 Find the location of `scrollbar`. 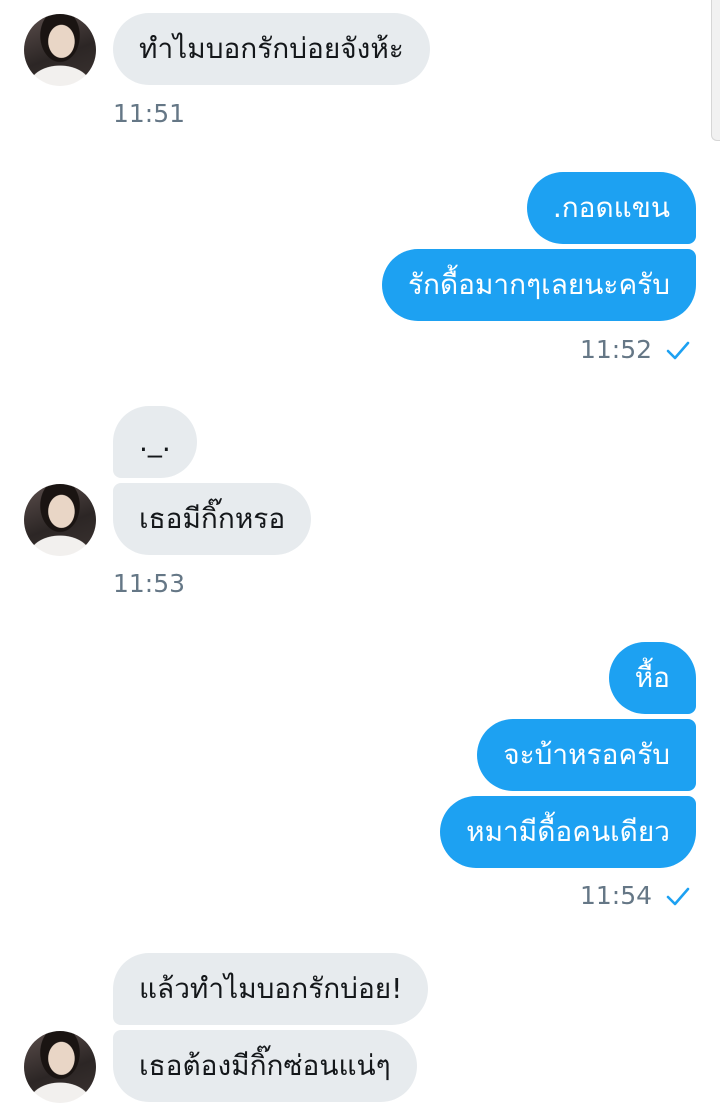

scrollbar is located at coordinates (715, 70).